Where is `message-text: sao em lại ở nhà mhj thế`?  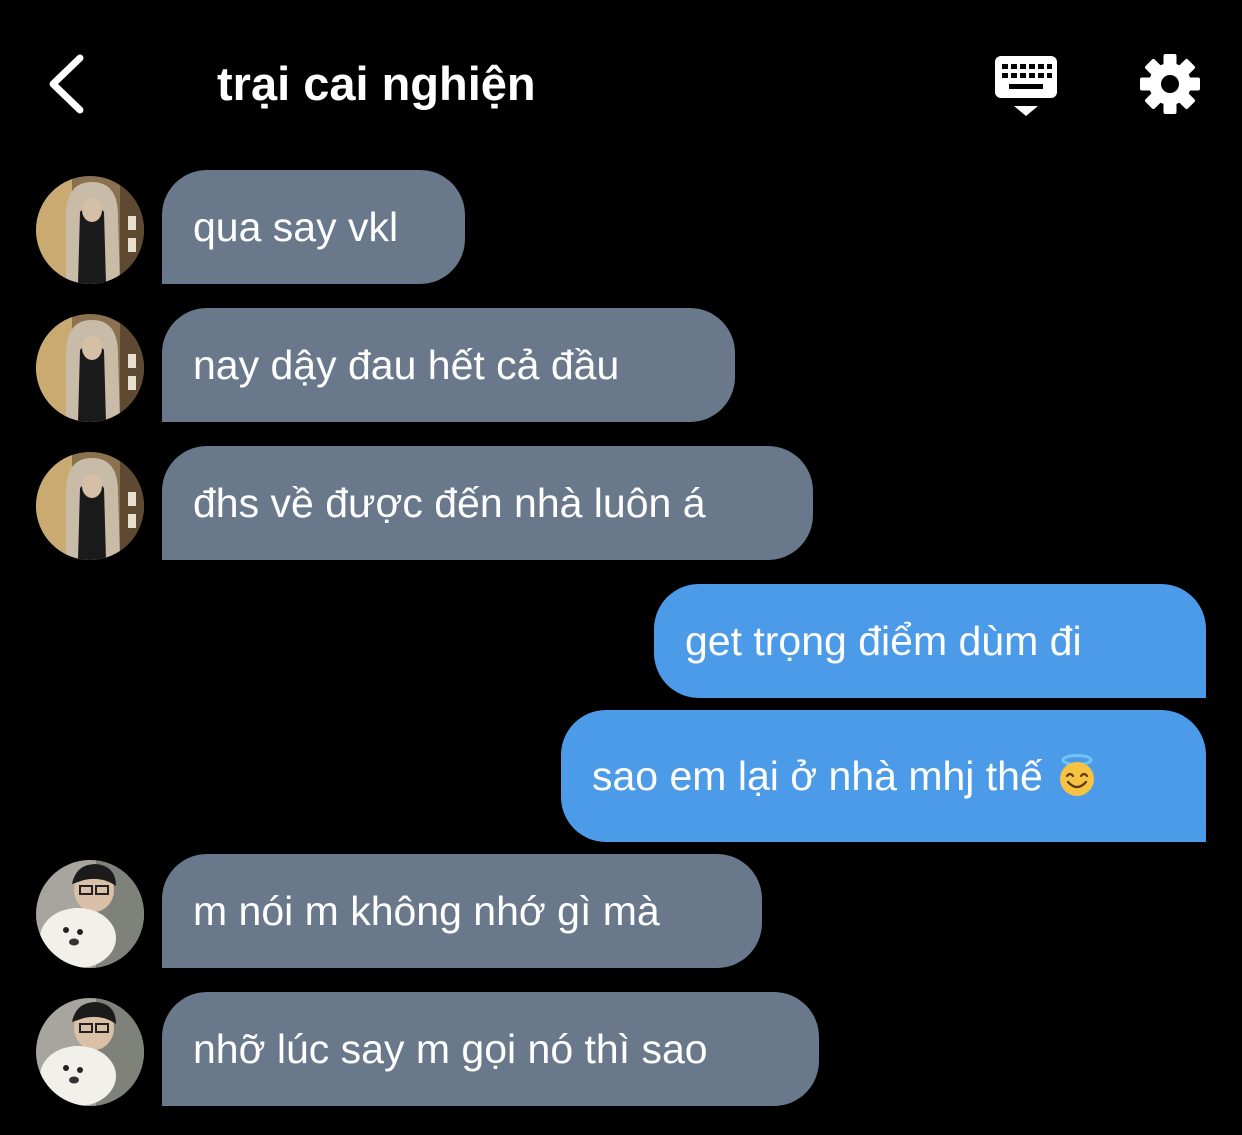 message-text: sao em lại ở nhà mhj thế is located at coordinates (817, 776).